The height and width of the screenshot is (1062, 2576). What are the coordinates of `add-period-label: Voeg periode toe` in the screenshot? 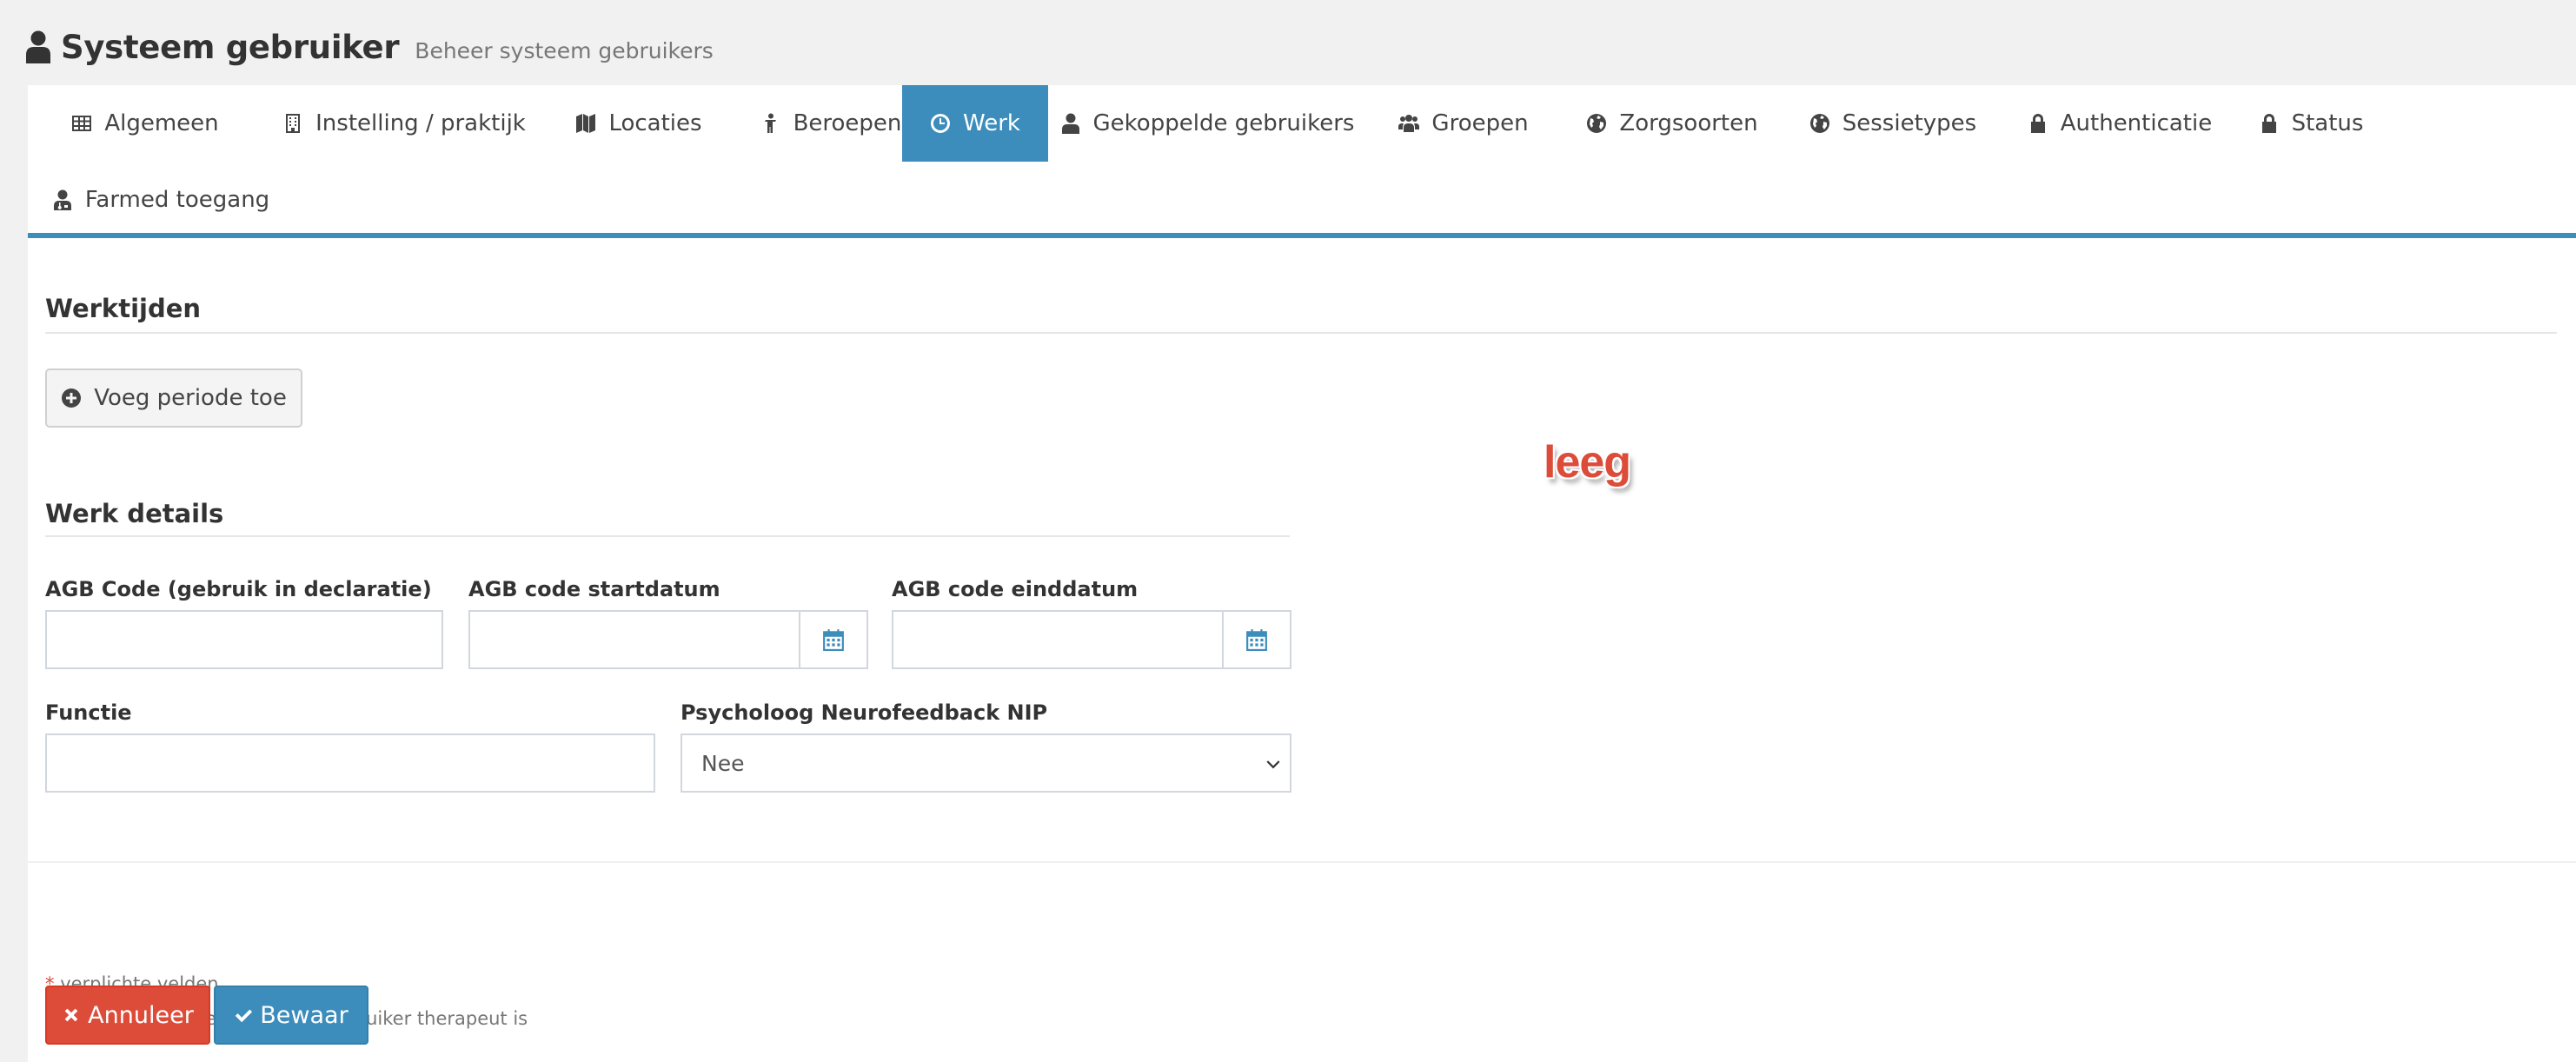 It's located at (190, 398).